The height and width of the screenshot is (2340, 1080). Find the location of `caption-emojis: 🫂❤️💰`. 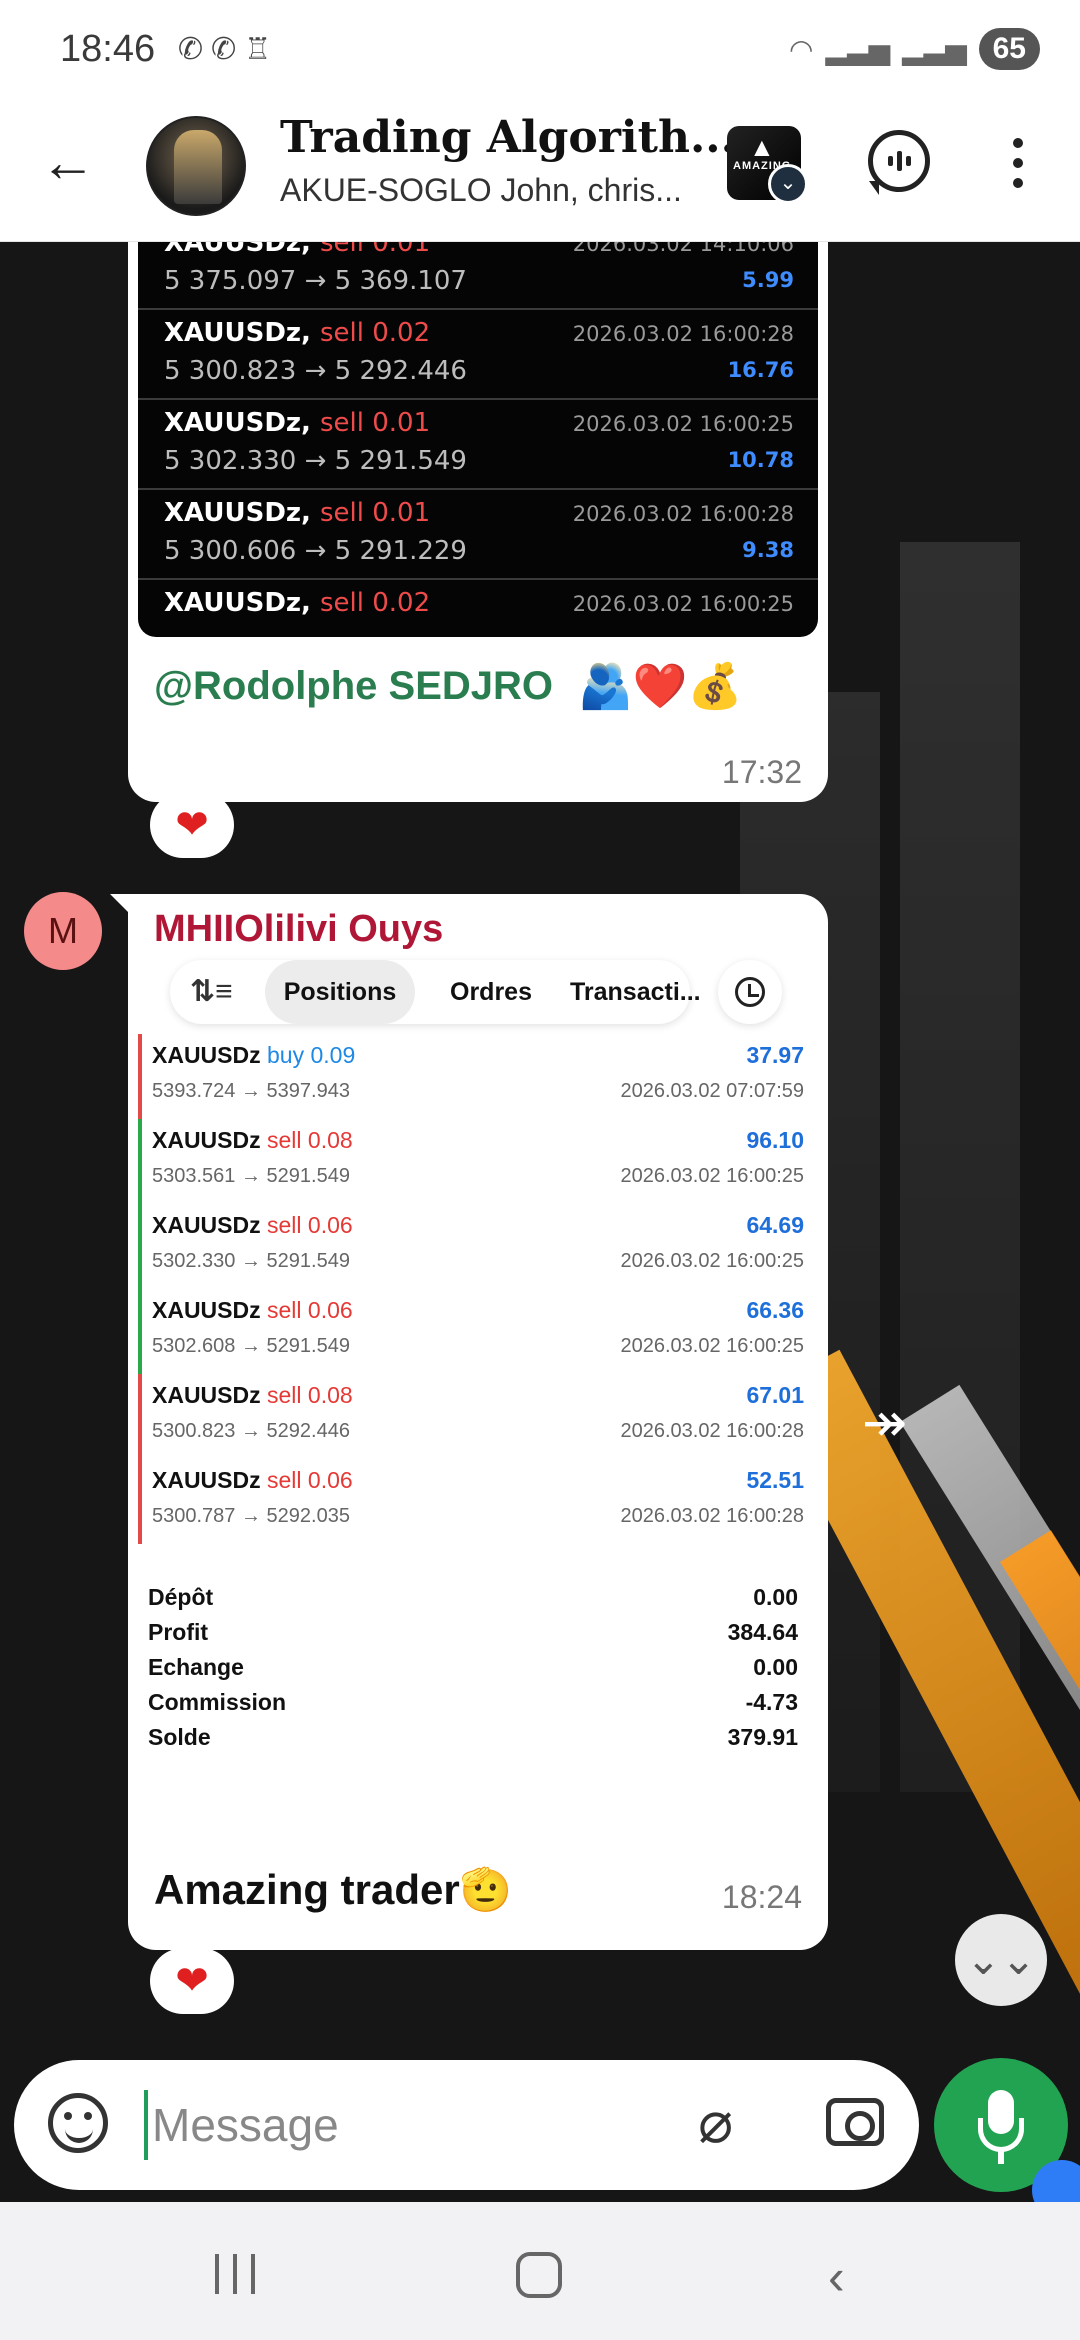

caption-emojis: 🫂❤️💰 is located at coordinates (660, 686).